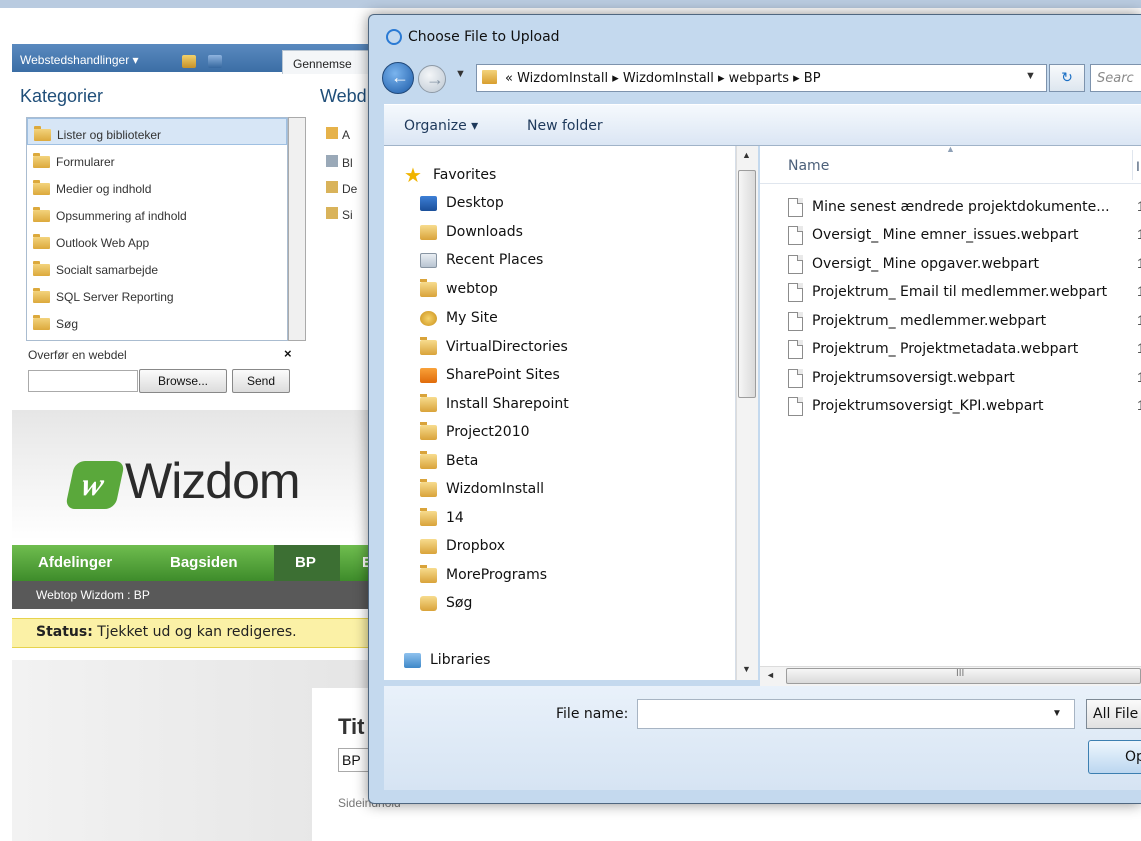 Image resolution: width=1141 pixels, height=841 pixels. What do you see at coordinates (747, 284) in the screenshot?
I see `nav-scrollbar-thumb` at bounding box center [747, 284].